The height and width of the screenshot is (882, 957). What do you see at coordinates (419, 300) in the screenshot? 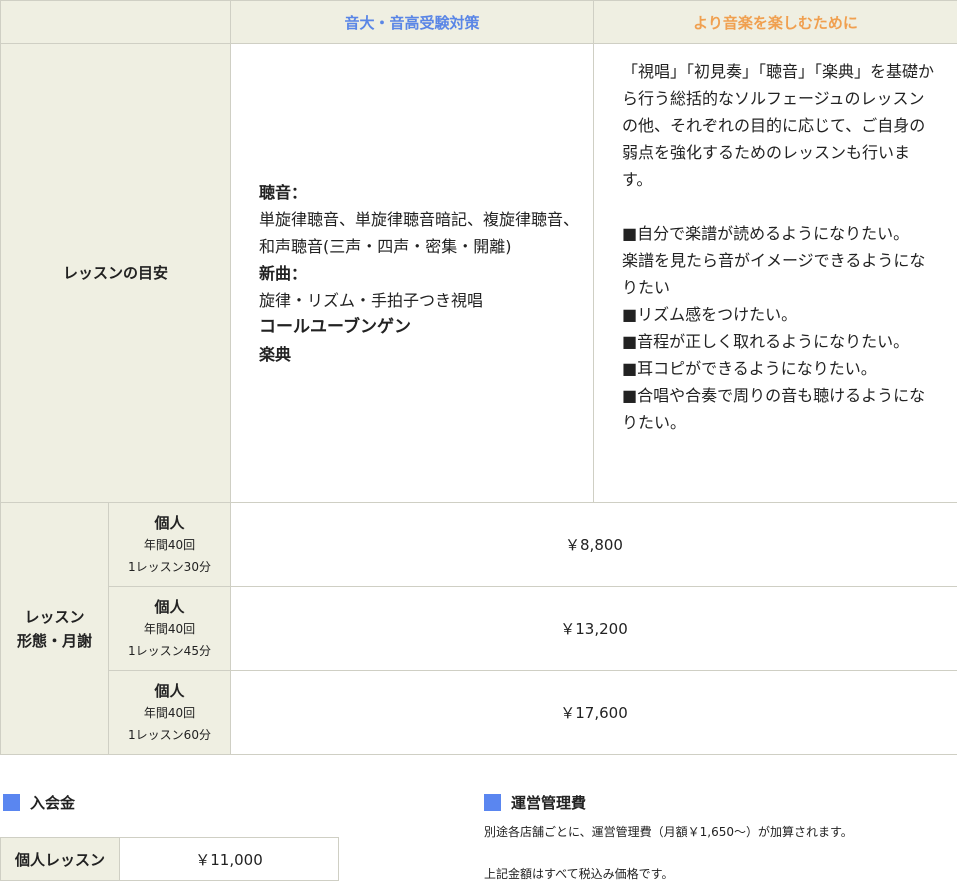
I see `newsong-body: 旋律・リズム・手拍子つき視唱` at bounding box center [419, 300].